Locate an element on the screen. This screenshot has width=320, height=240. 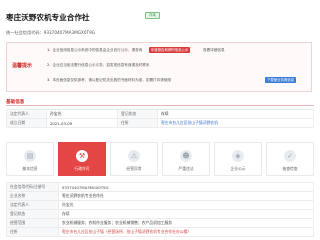
notice-text: 本页面信息仅供参考，请以登记机关出具的书面材料为准，如需打印请使用 is located at coordinates (112, 80).